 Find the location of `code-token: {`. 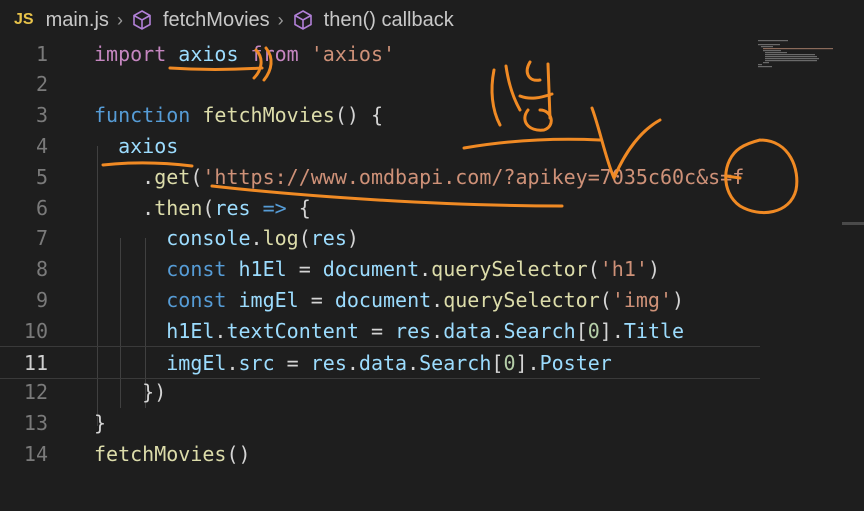

code-token: { is located at coordinates (304, 207).